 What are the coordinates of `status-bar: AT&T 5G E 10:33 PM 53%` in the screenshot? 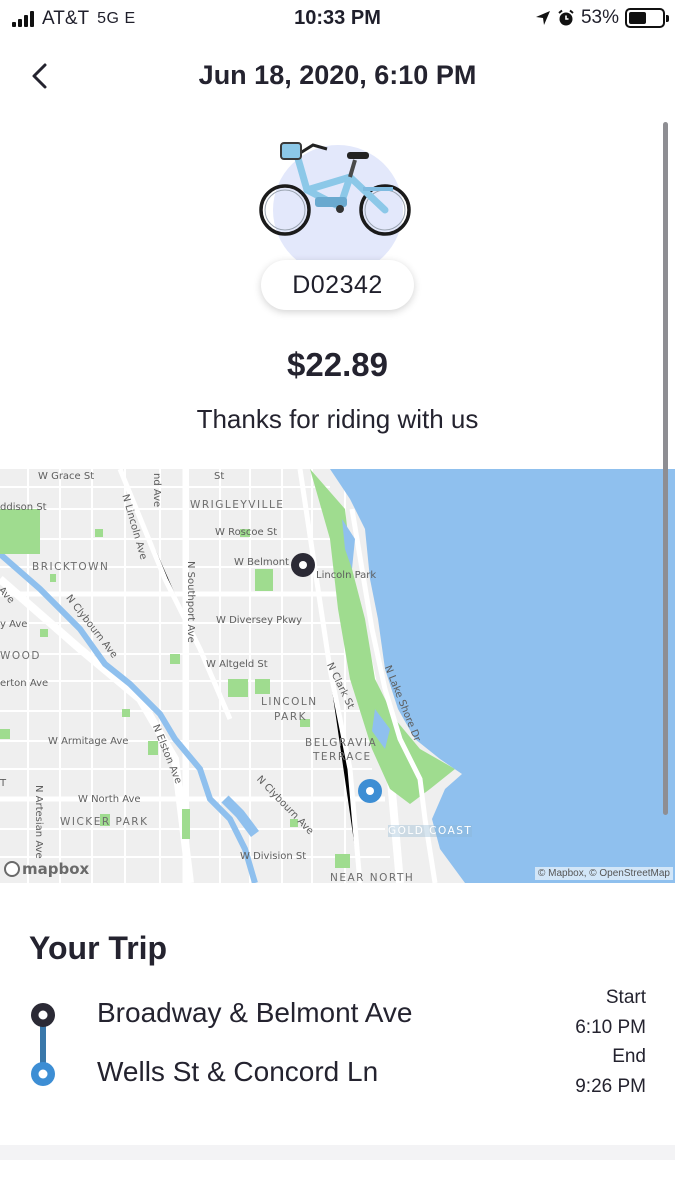 It's located at (337, 19).